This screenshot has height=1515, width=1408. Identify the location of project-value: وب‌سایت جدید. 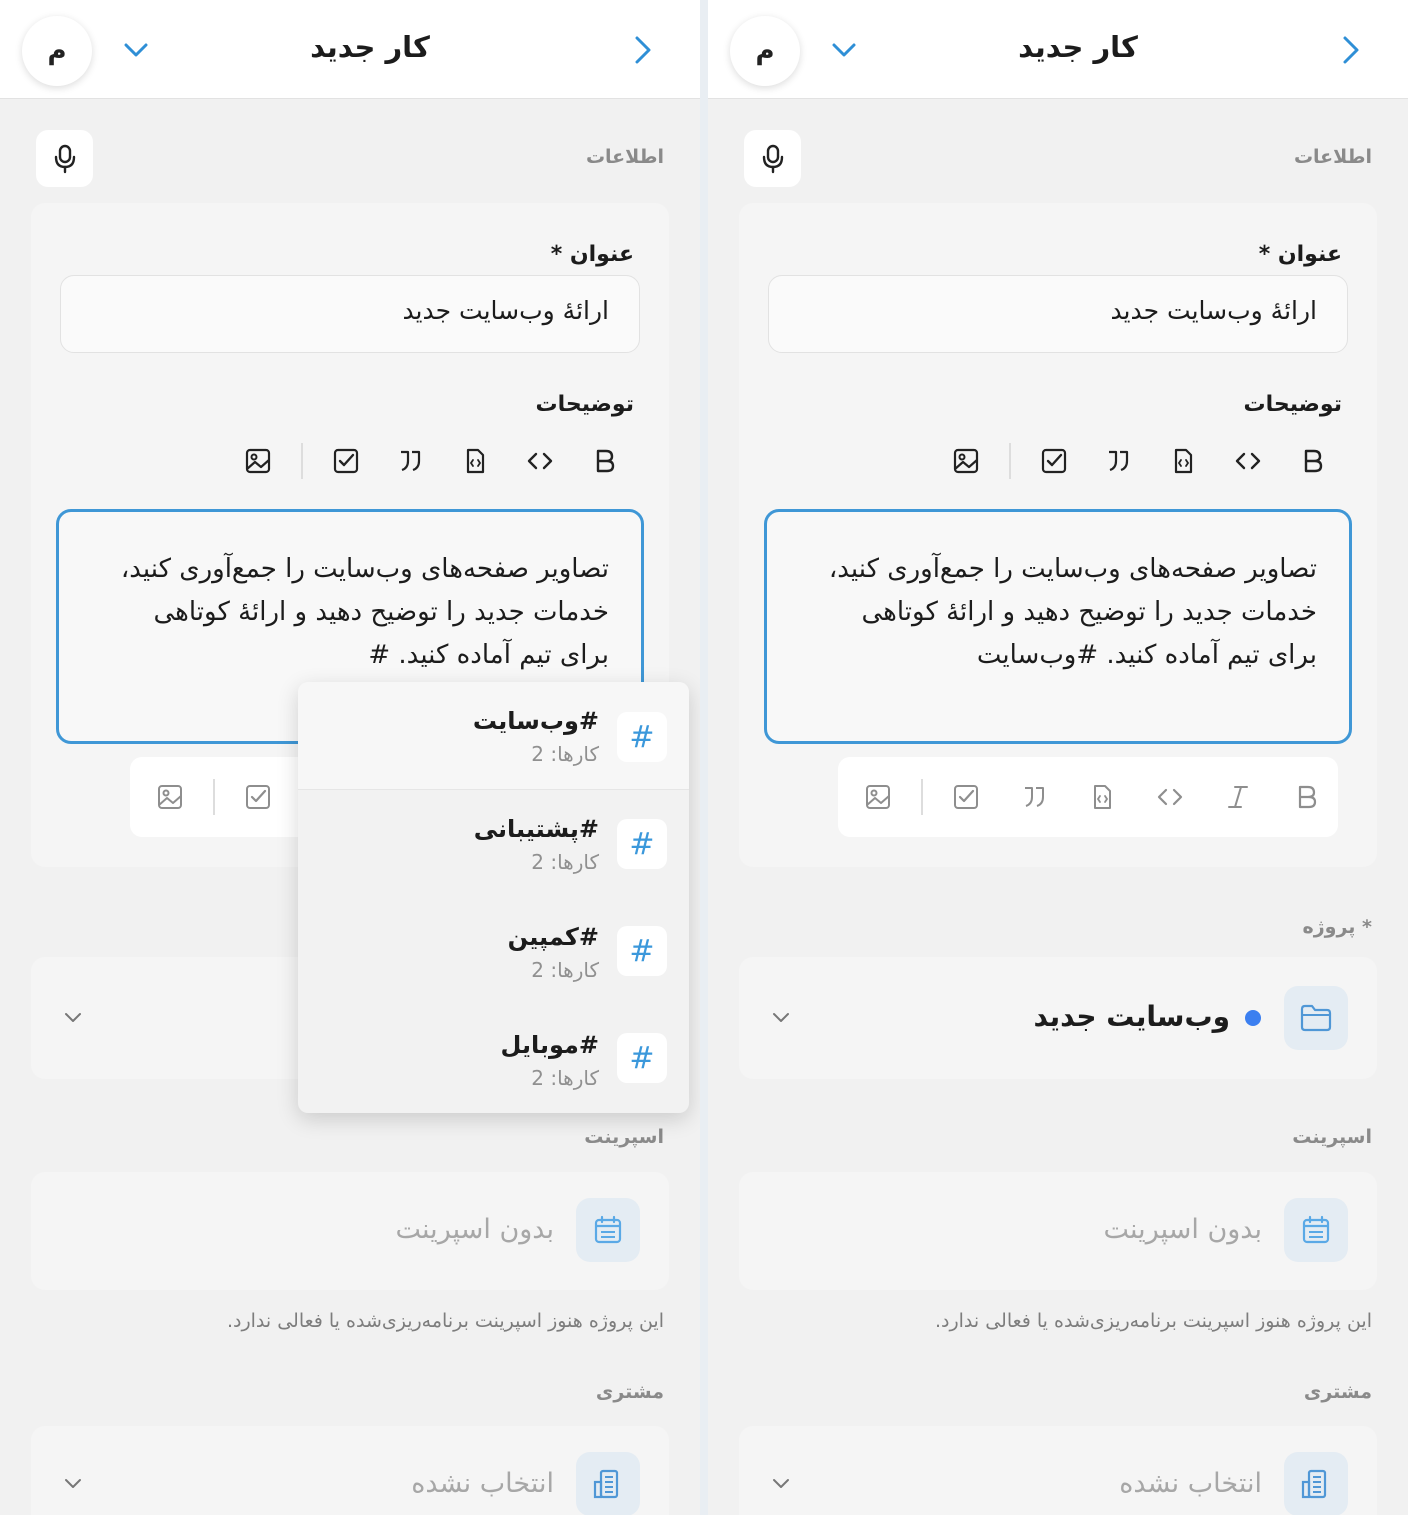
(1131, 1016).